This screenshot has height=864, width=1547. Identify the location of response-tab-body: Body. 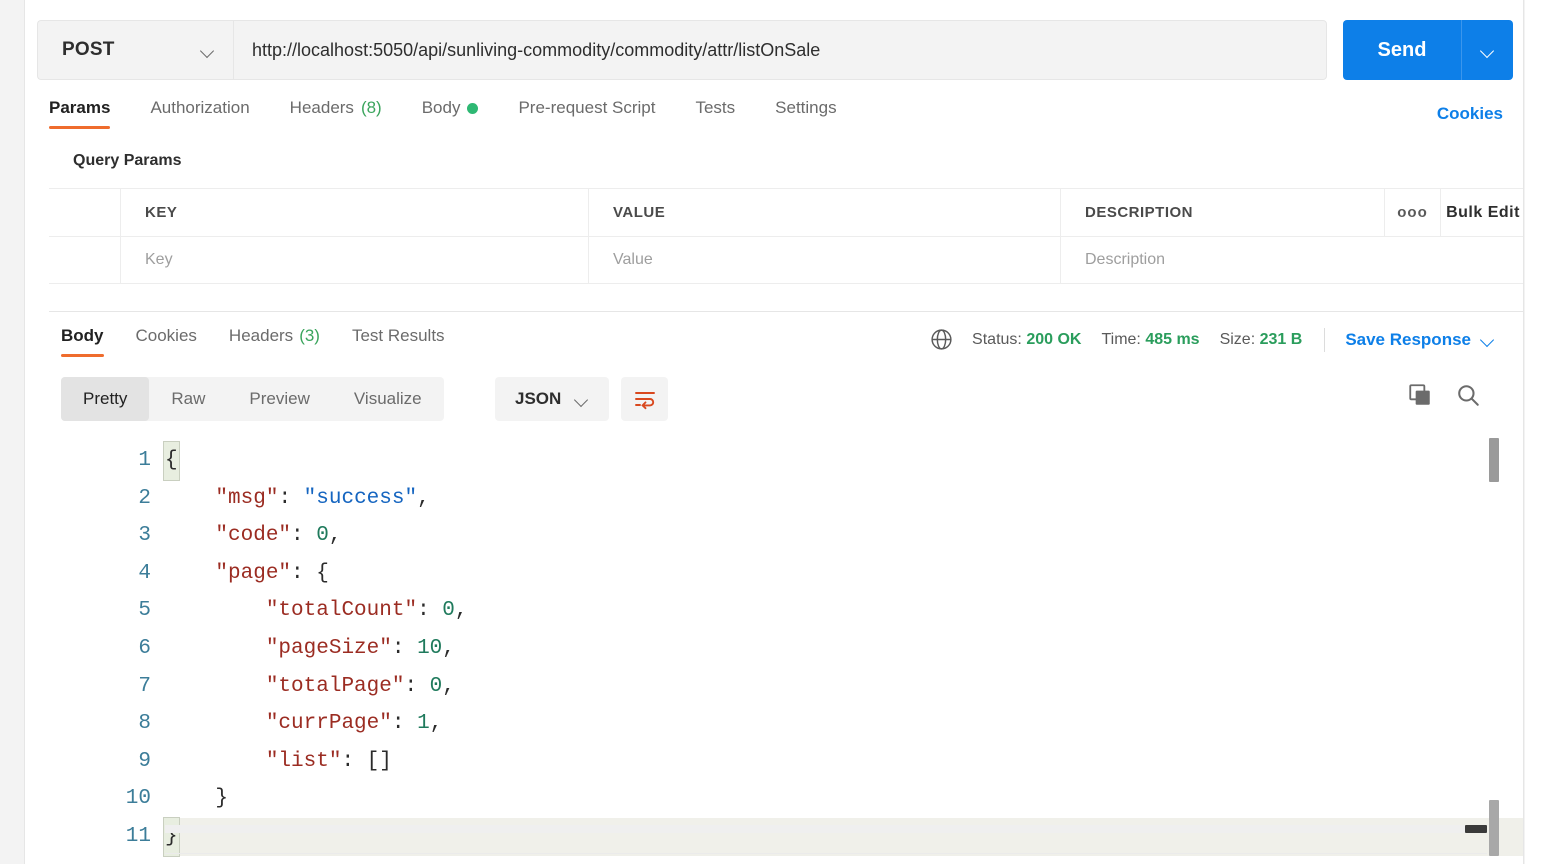
(82, 341).